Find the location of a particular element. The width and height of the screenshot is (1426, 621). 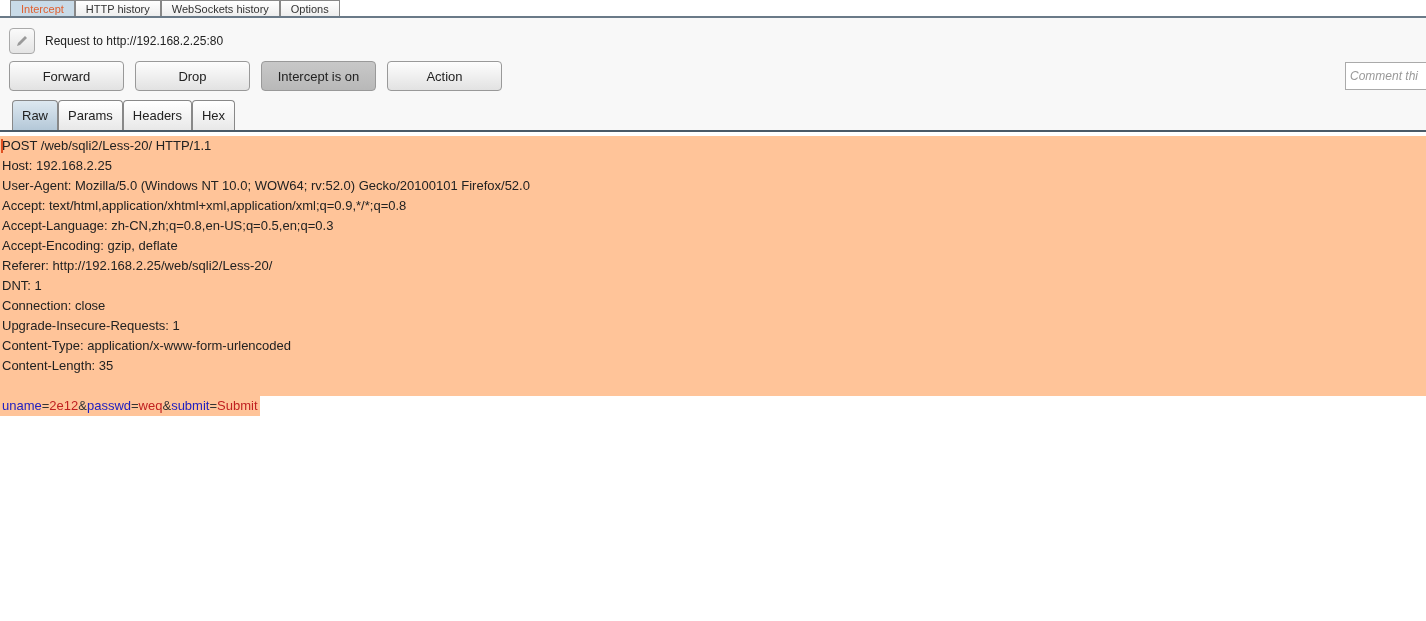

view-tab: Params is located at coordinates (90, 115).